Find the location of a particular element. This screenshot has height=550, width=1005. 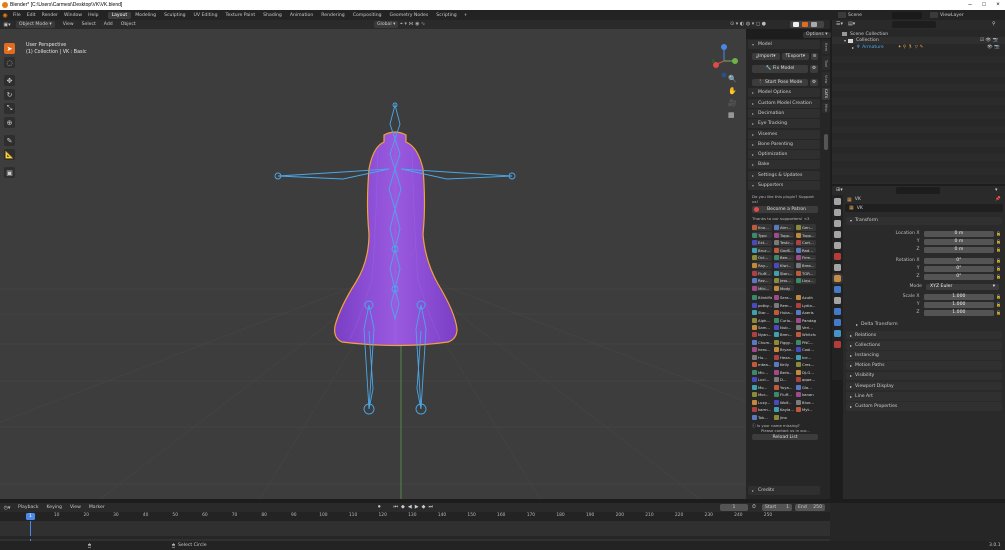

timeline-menu-keying: Keying is located at coordinates (54, 507).